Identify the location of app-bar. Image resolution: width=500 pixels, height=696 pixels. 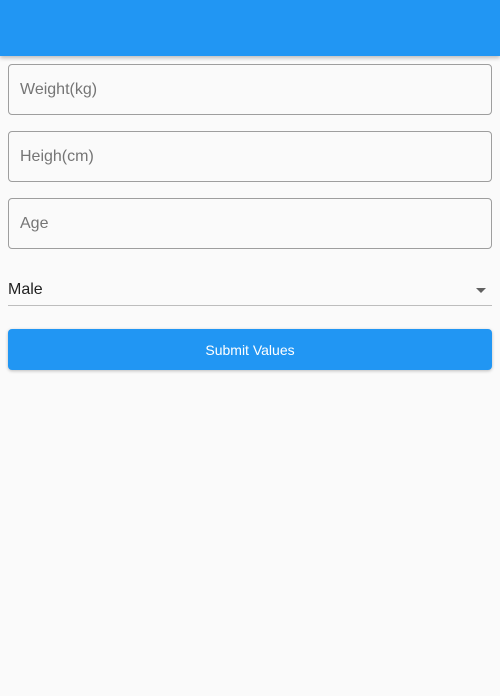
(250, 28).